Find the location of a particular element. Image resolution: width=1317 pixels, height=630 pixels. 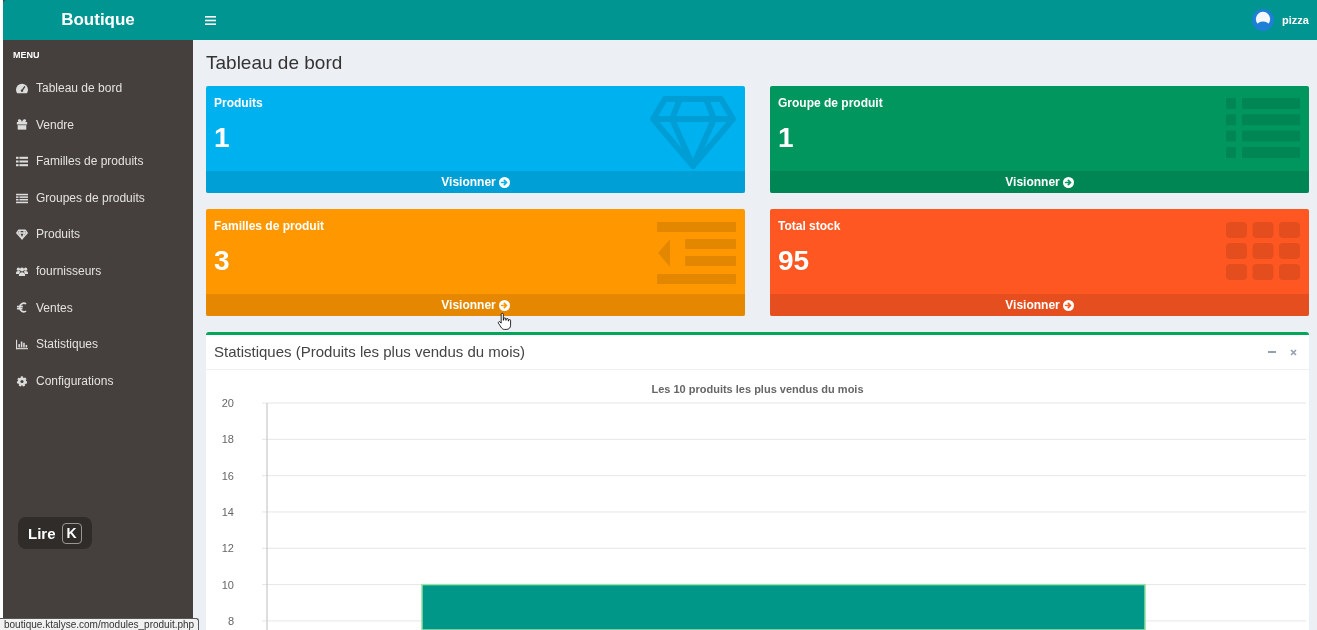

minus-icon is located at coordinates (1272, 352).